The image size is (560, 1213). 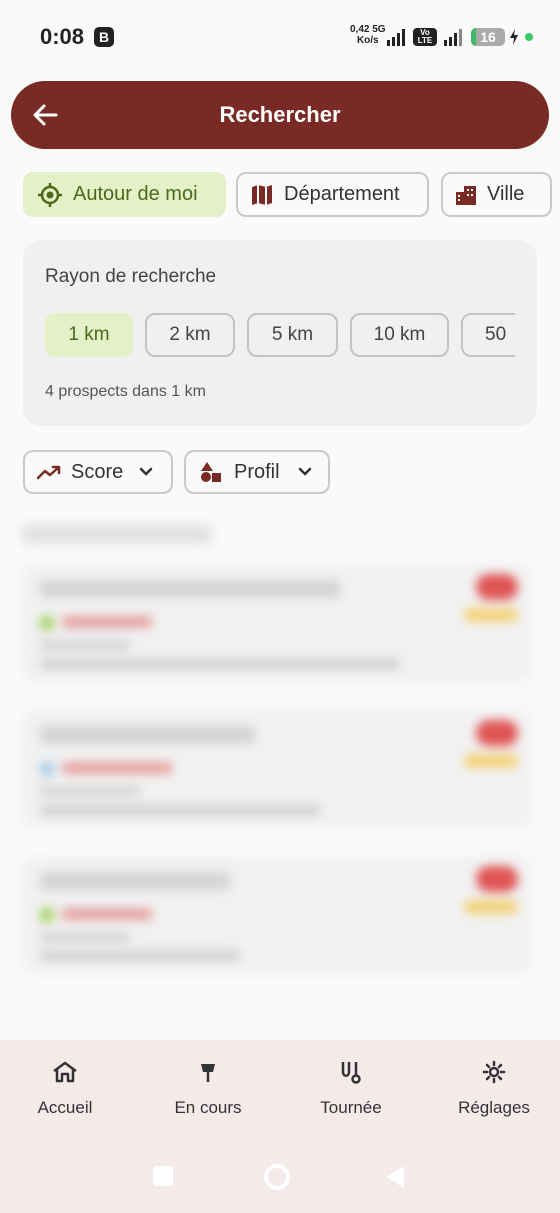 I want to click on radius-chips: 1 km 2 km 5 km 10 km 50, so click(x=280, y=336).